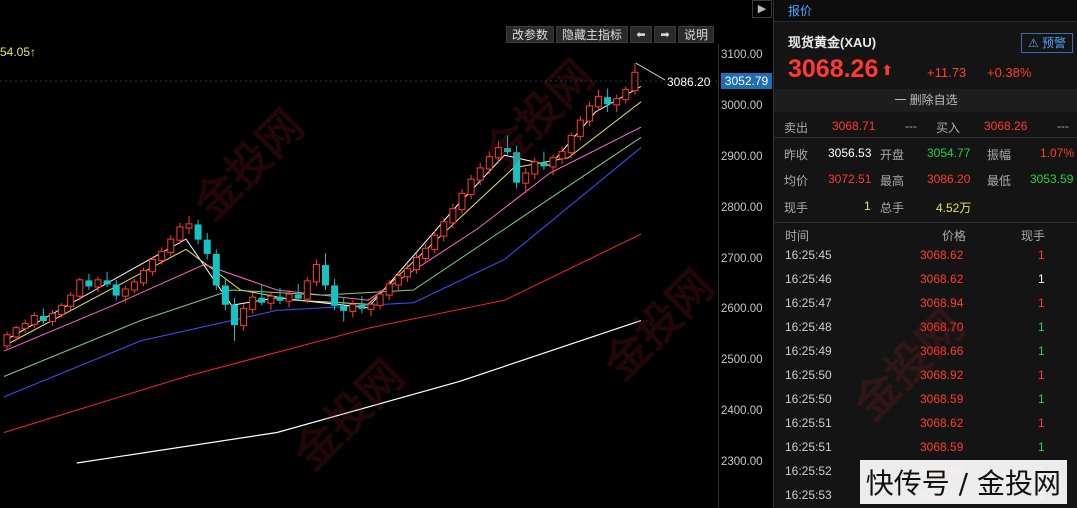 This screenshot has width=1077, height=508. I want to click on sell-label: 卖出, so click(796, 128).